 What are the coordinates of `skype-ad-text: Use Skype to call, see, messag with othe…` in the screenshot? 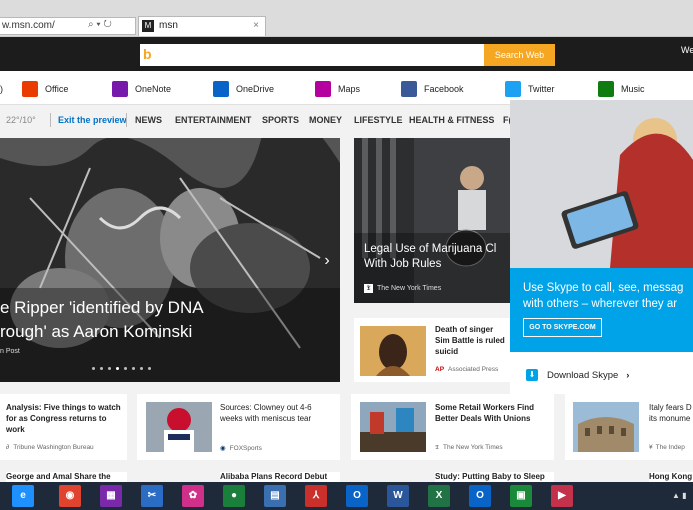 It's located at (603, 296).